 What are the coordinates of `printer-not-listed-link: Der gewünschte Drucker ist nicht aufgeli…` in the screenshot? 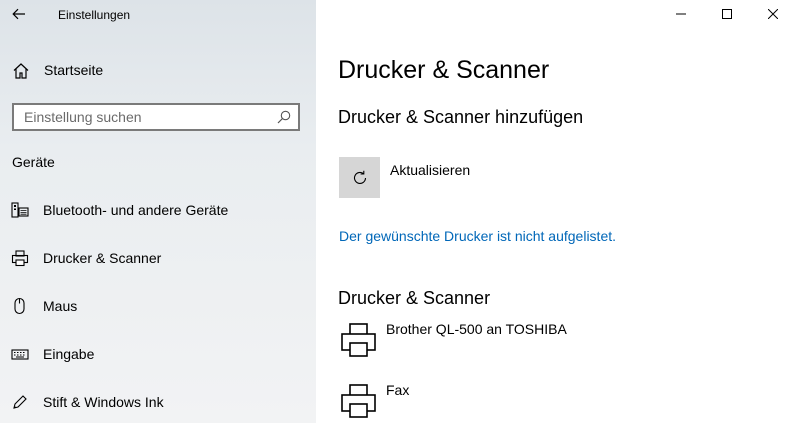 It's located at (477, 236).